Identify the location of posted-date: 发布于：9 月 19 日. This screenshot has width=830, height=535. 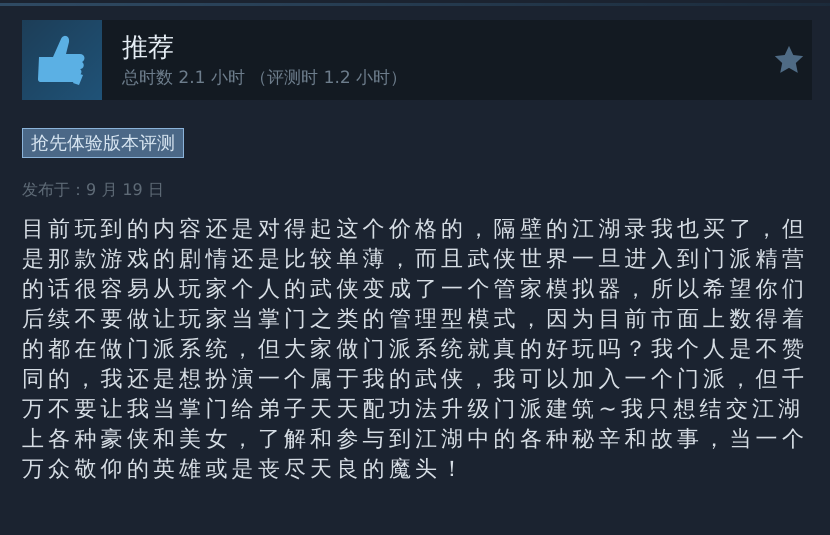
(93, 190).